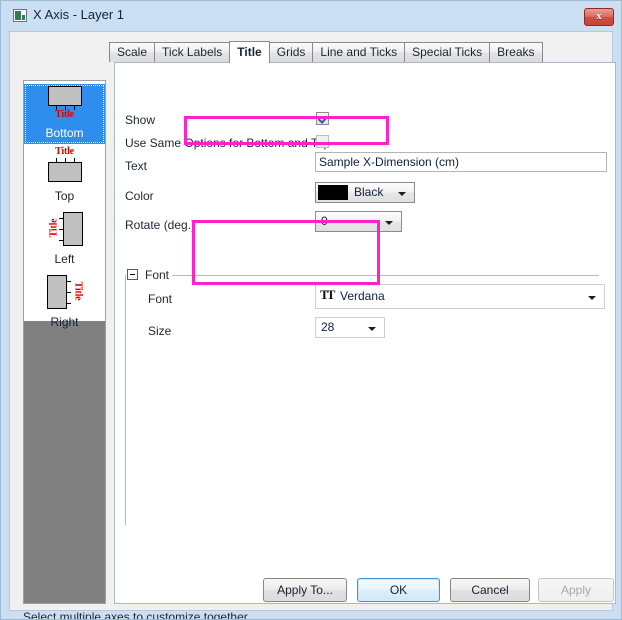 This screenshot has width=622, height=620. What do you see at coordinates (461, 162) in the screenshot?
I see `title-text-input: Sample X-Dimension (cm)` at bounding box center [461, 162].